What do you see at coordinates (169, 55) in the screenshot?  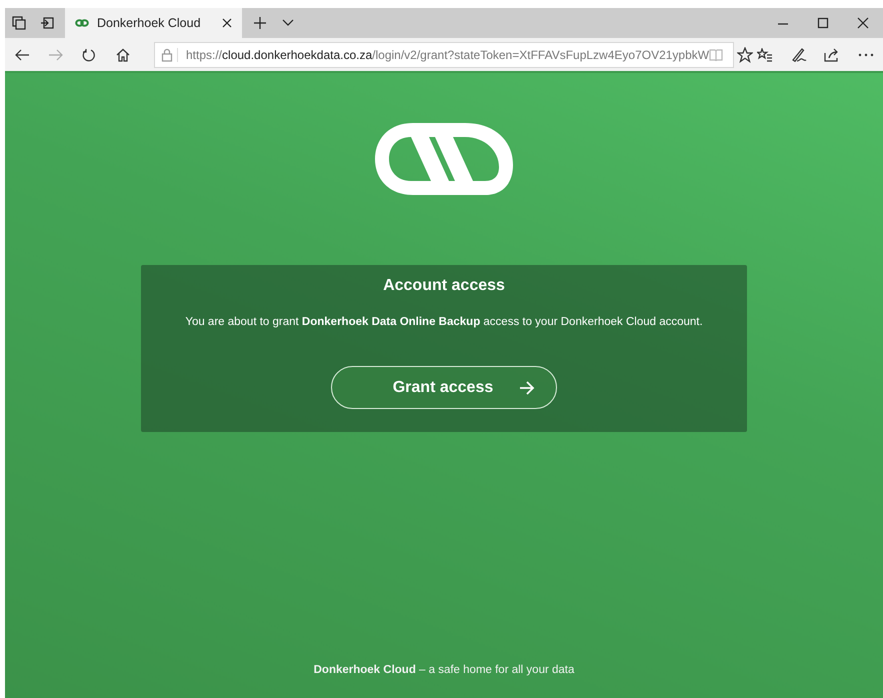 I see `lock-icon` at bounding box center [169, 55].